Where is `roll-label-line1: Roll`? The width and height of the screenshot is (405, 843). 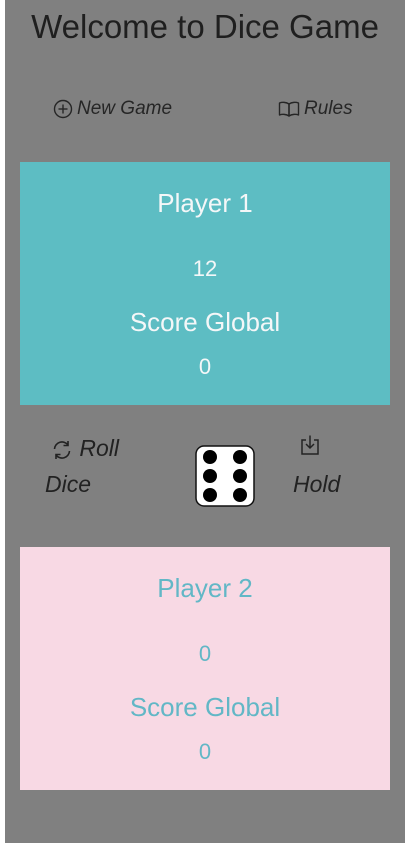 roll-label-line1: Roll is located at coordinates (99, 448).